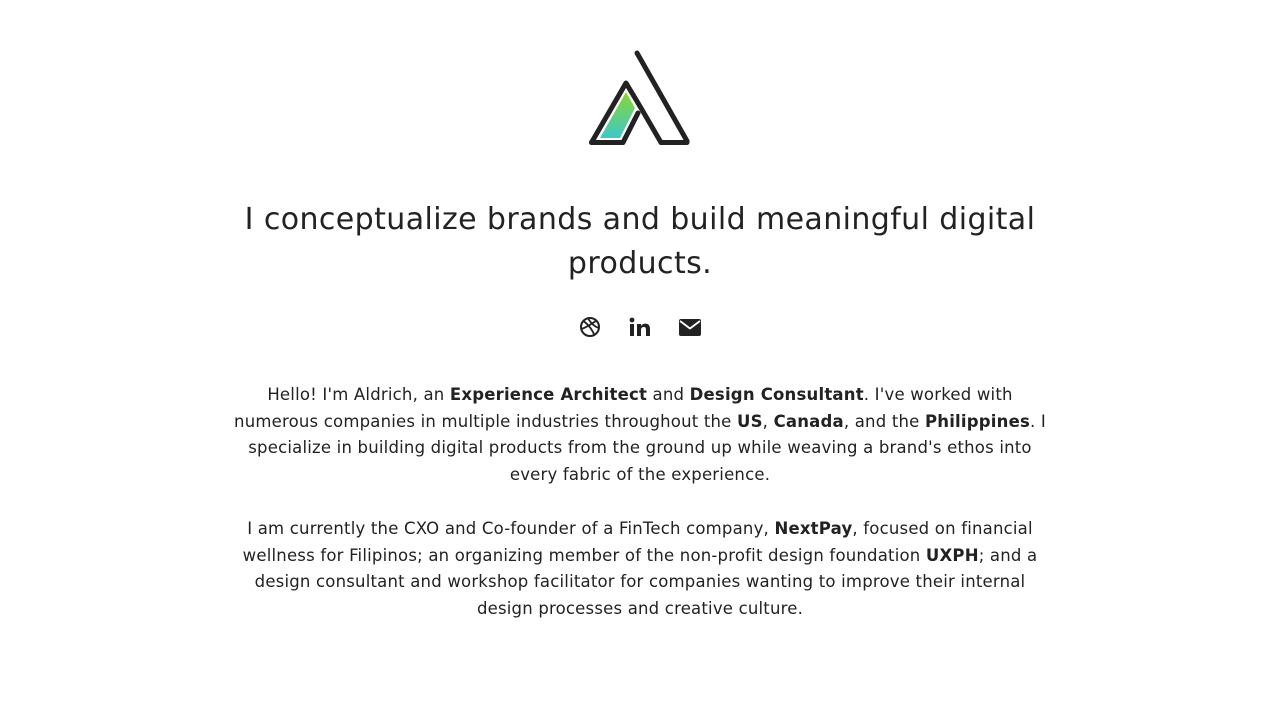  What do you see at coordinates (548, 394) in the screenshot?
I see `role-experience-architect: Experience Architect` at bounding box center [548, 394].